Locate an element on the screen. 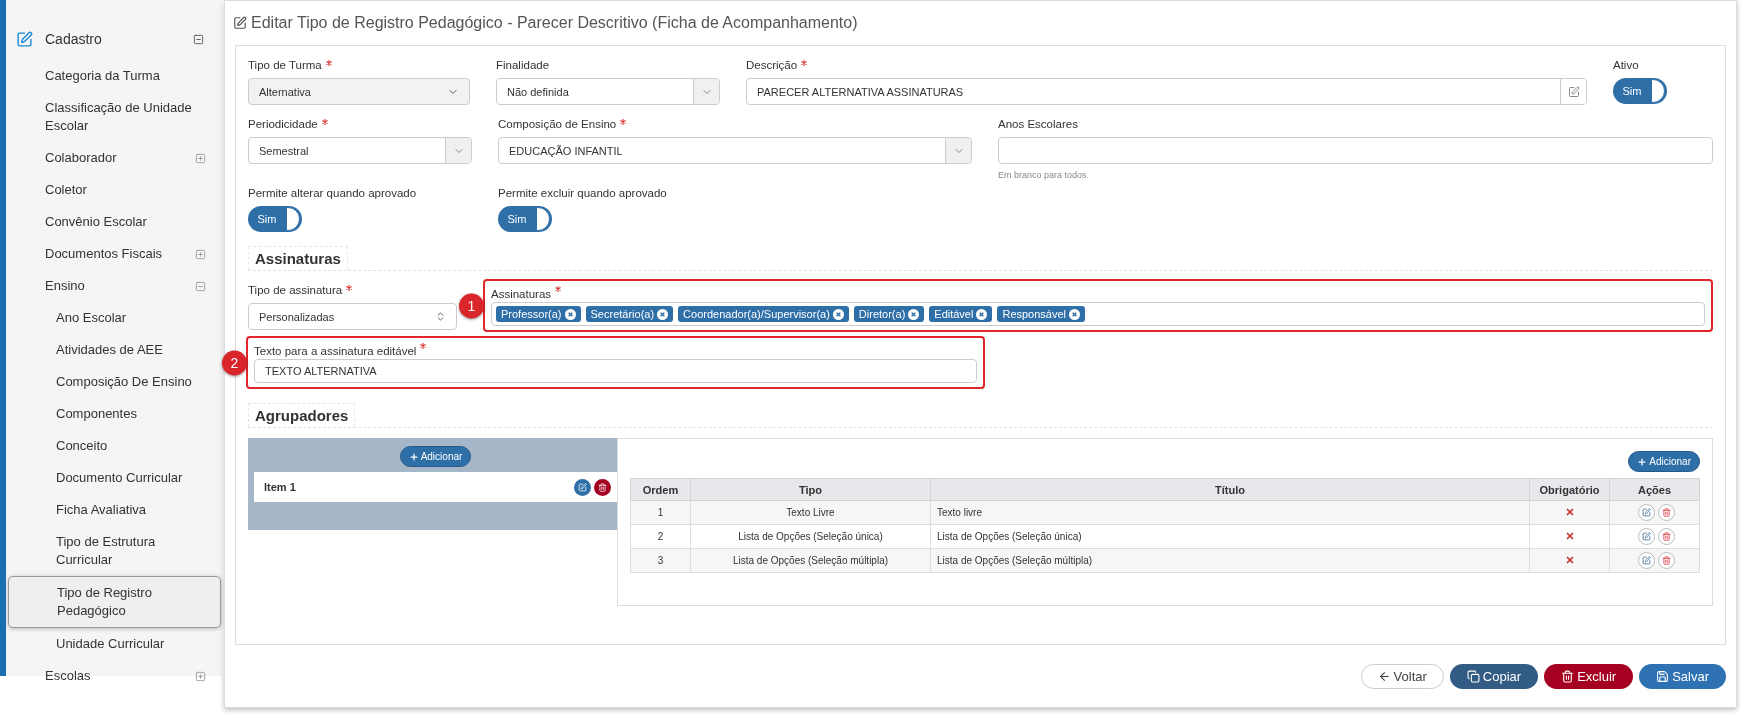  delete-button is located at coordinates (602, 487).